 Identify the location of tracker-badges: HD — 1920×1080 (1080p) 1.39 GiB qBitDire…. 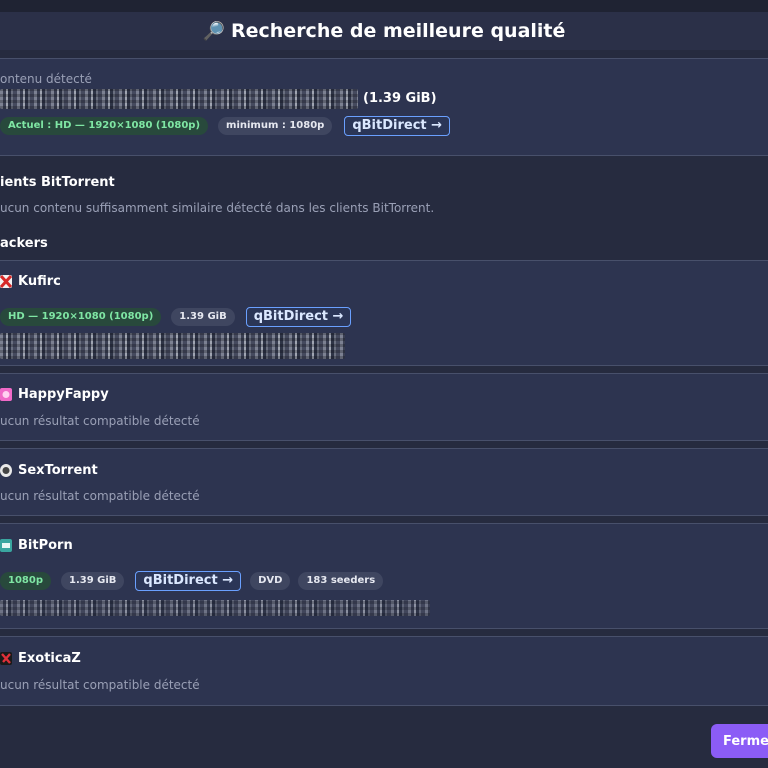
(176, 317).